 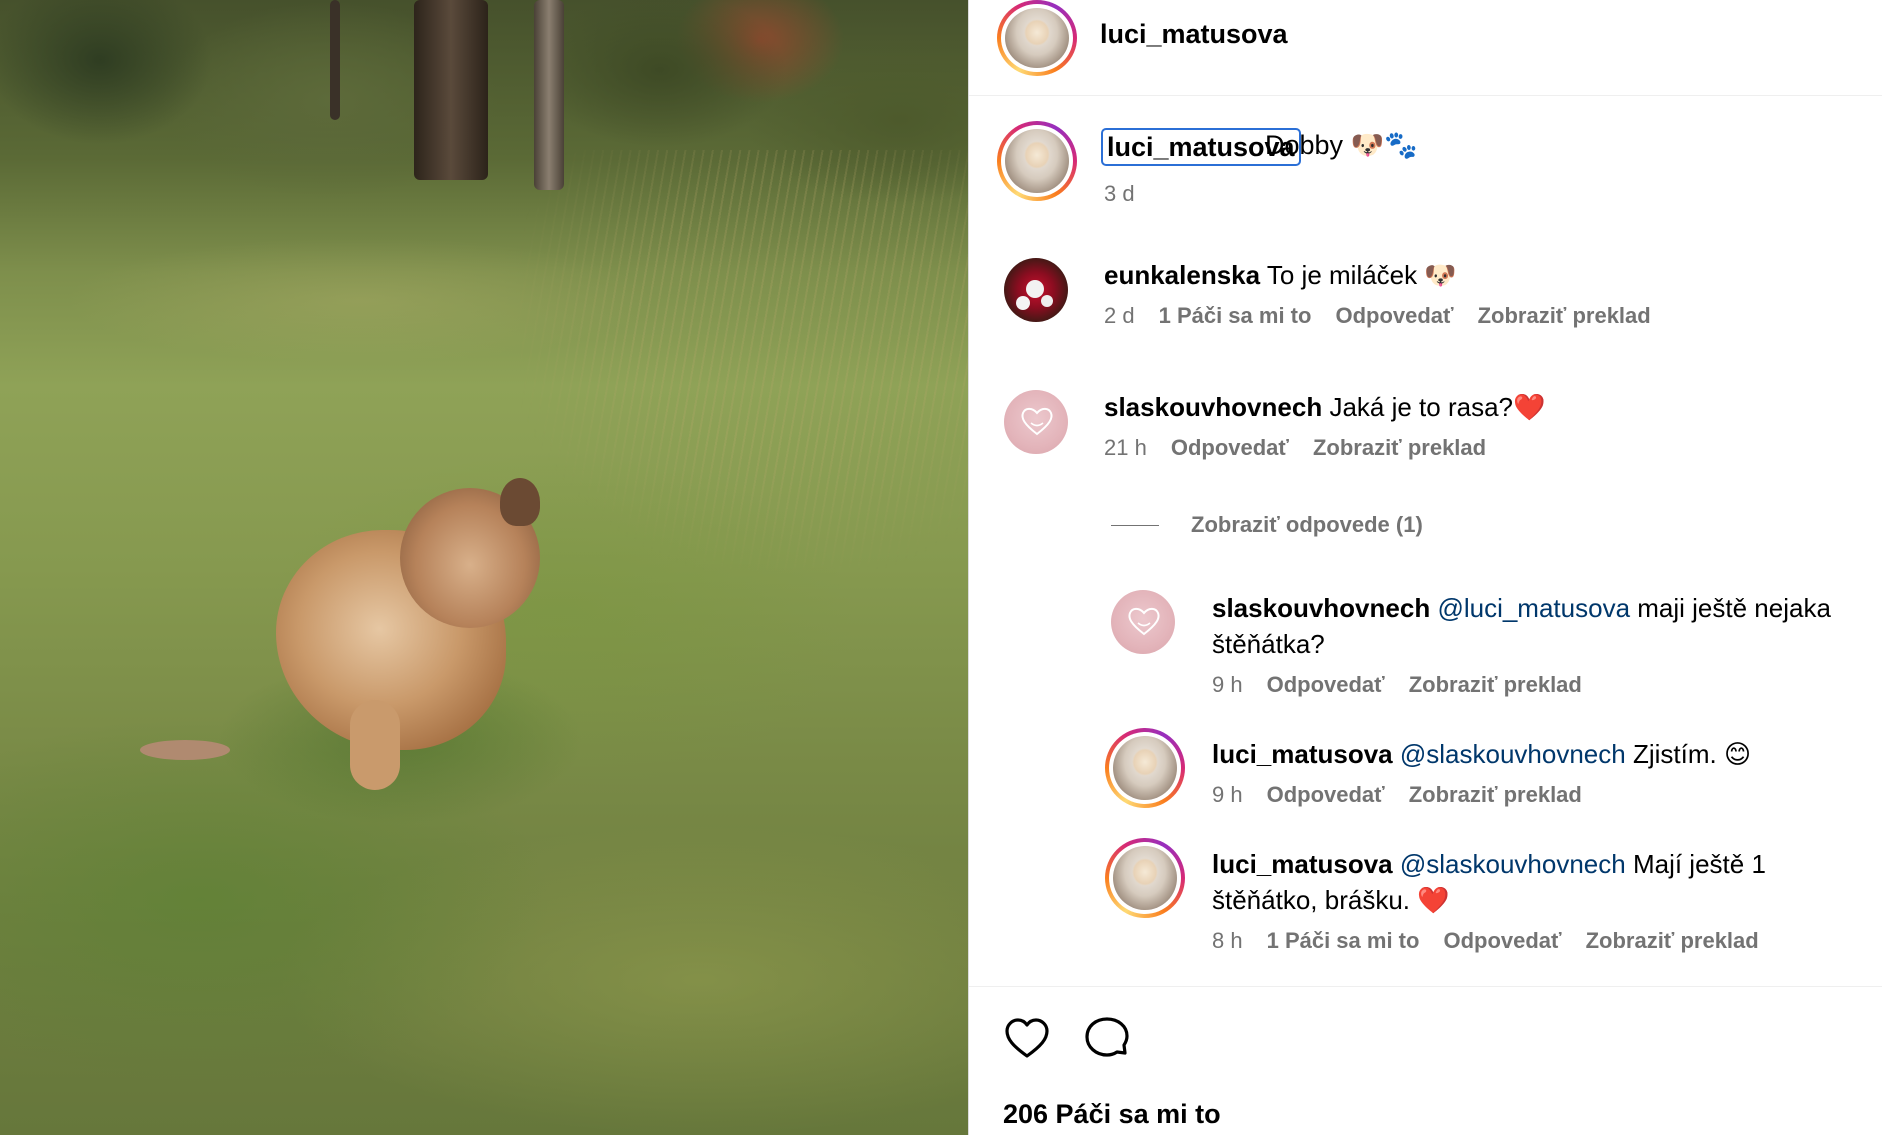 I want to click on comment-username: eunkalenska, so click(x=1182, y=275).